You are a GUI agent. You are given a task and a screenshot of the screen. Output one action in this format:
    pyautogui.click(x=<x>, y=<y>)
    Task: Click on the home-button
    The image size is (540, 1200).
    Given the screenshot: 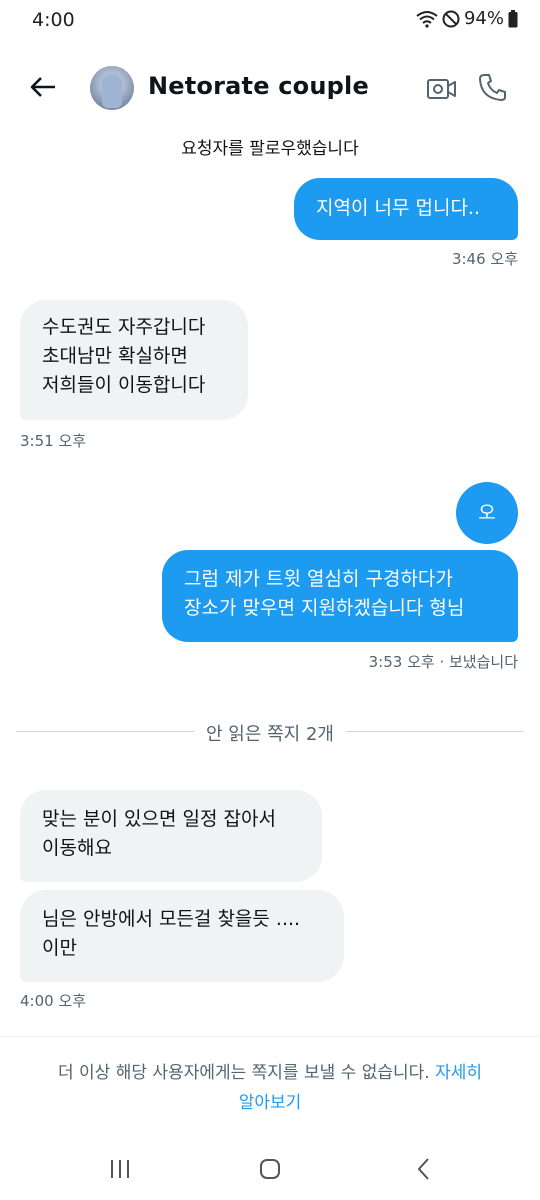 What is the action you would take?
    pyautogui.click(x=270, y=1171)
    